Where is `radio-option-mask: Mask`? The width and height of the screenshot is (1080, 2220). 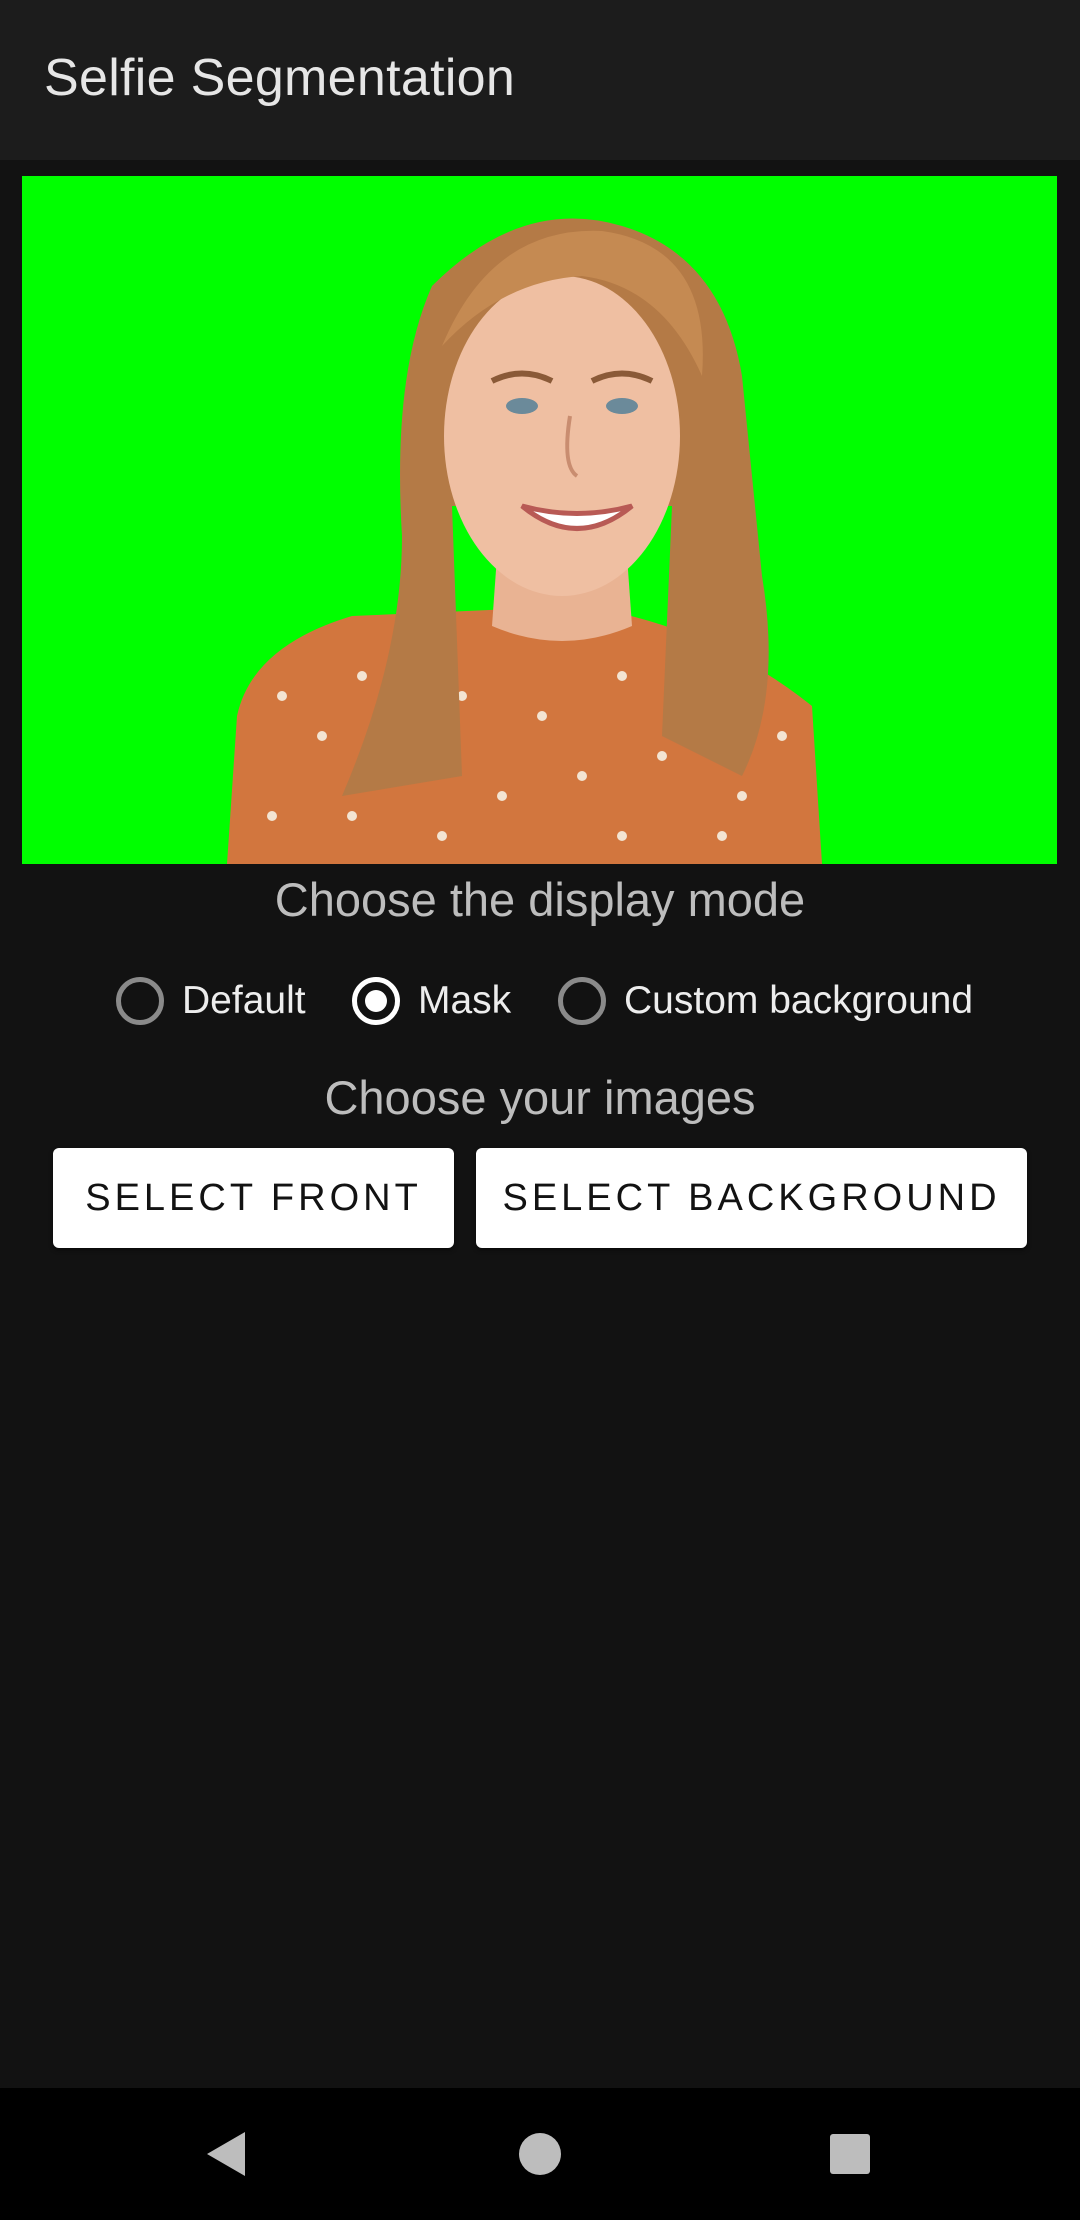 radio-option-mask: Mask is located at coordinates (431, 1001).